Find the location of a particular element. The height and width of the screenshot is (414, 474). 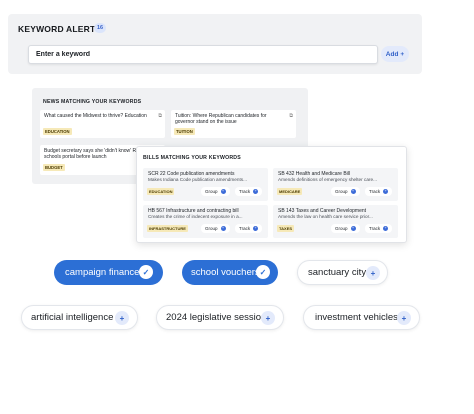

chip-investment-vehicles: investment vehicles + is located at coordinates (361, 317).